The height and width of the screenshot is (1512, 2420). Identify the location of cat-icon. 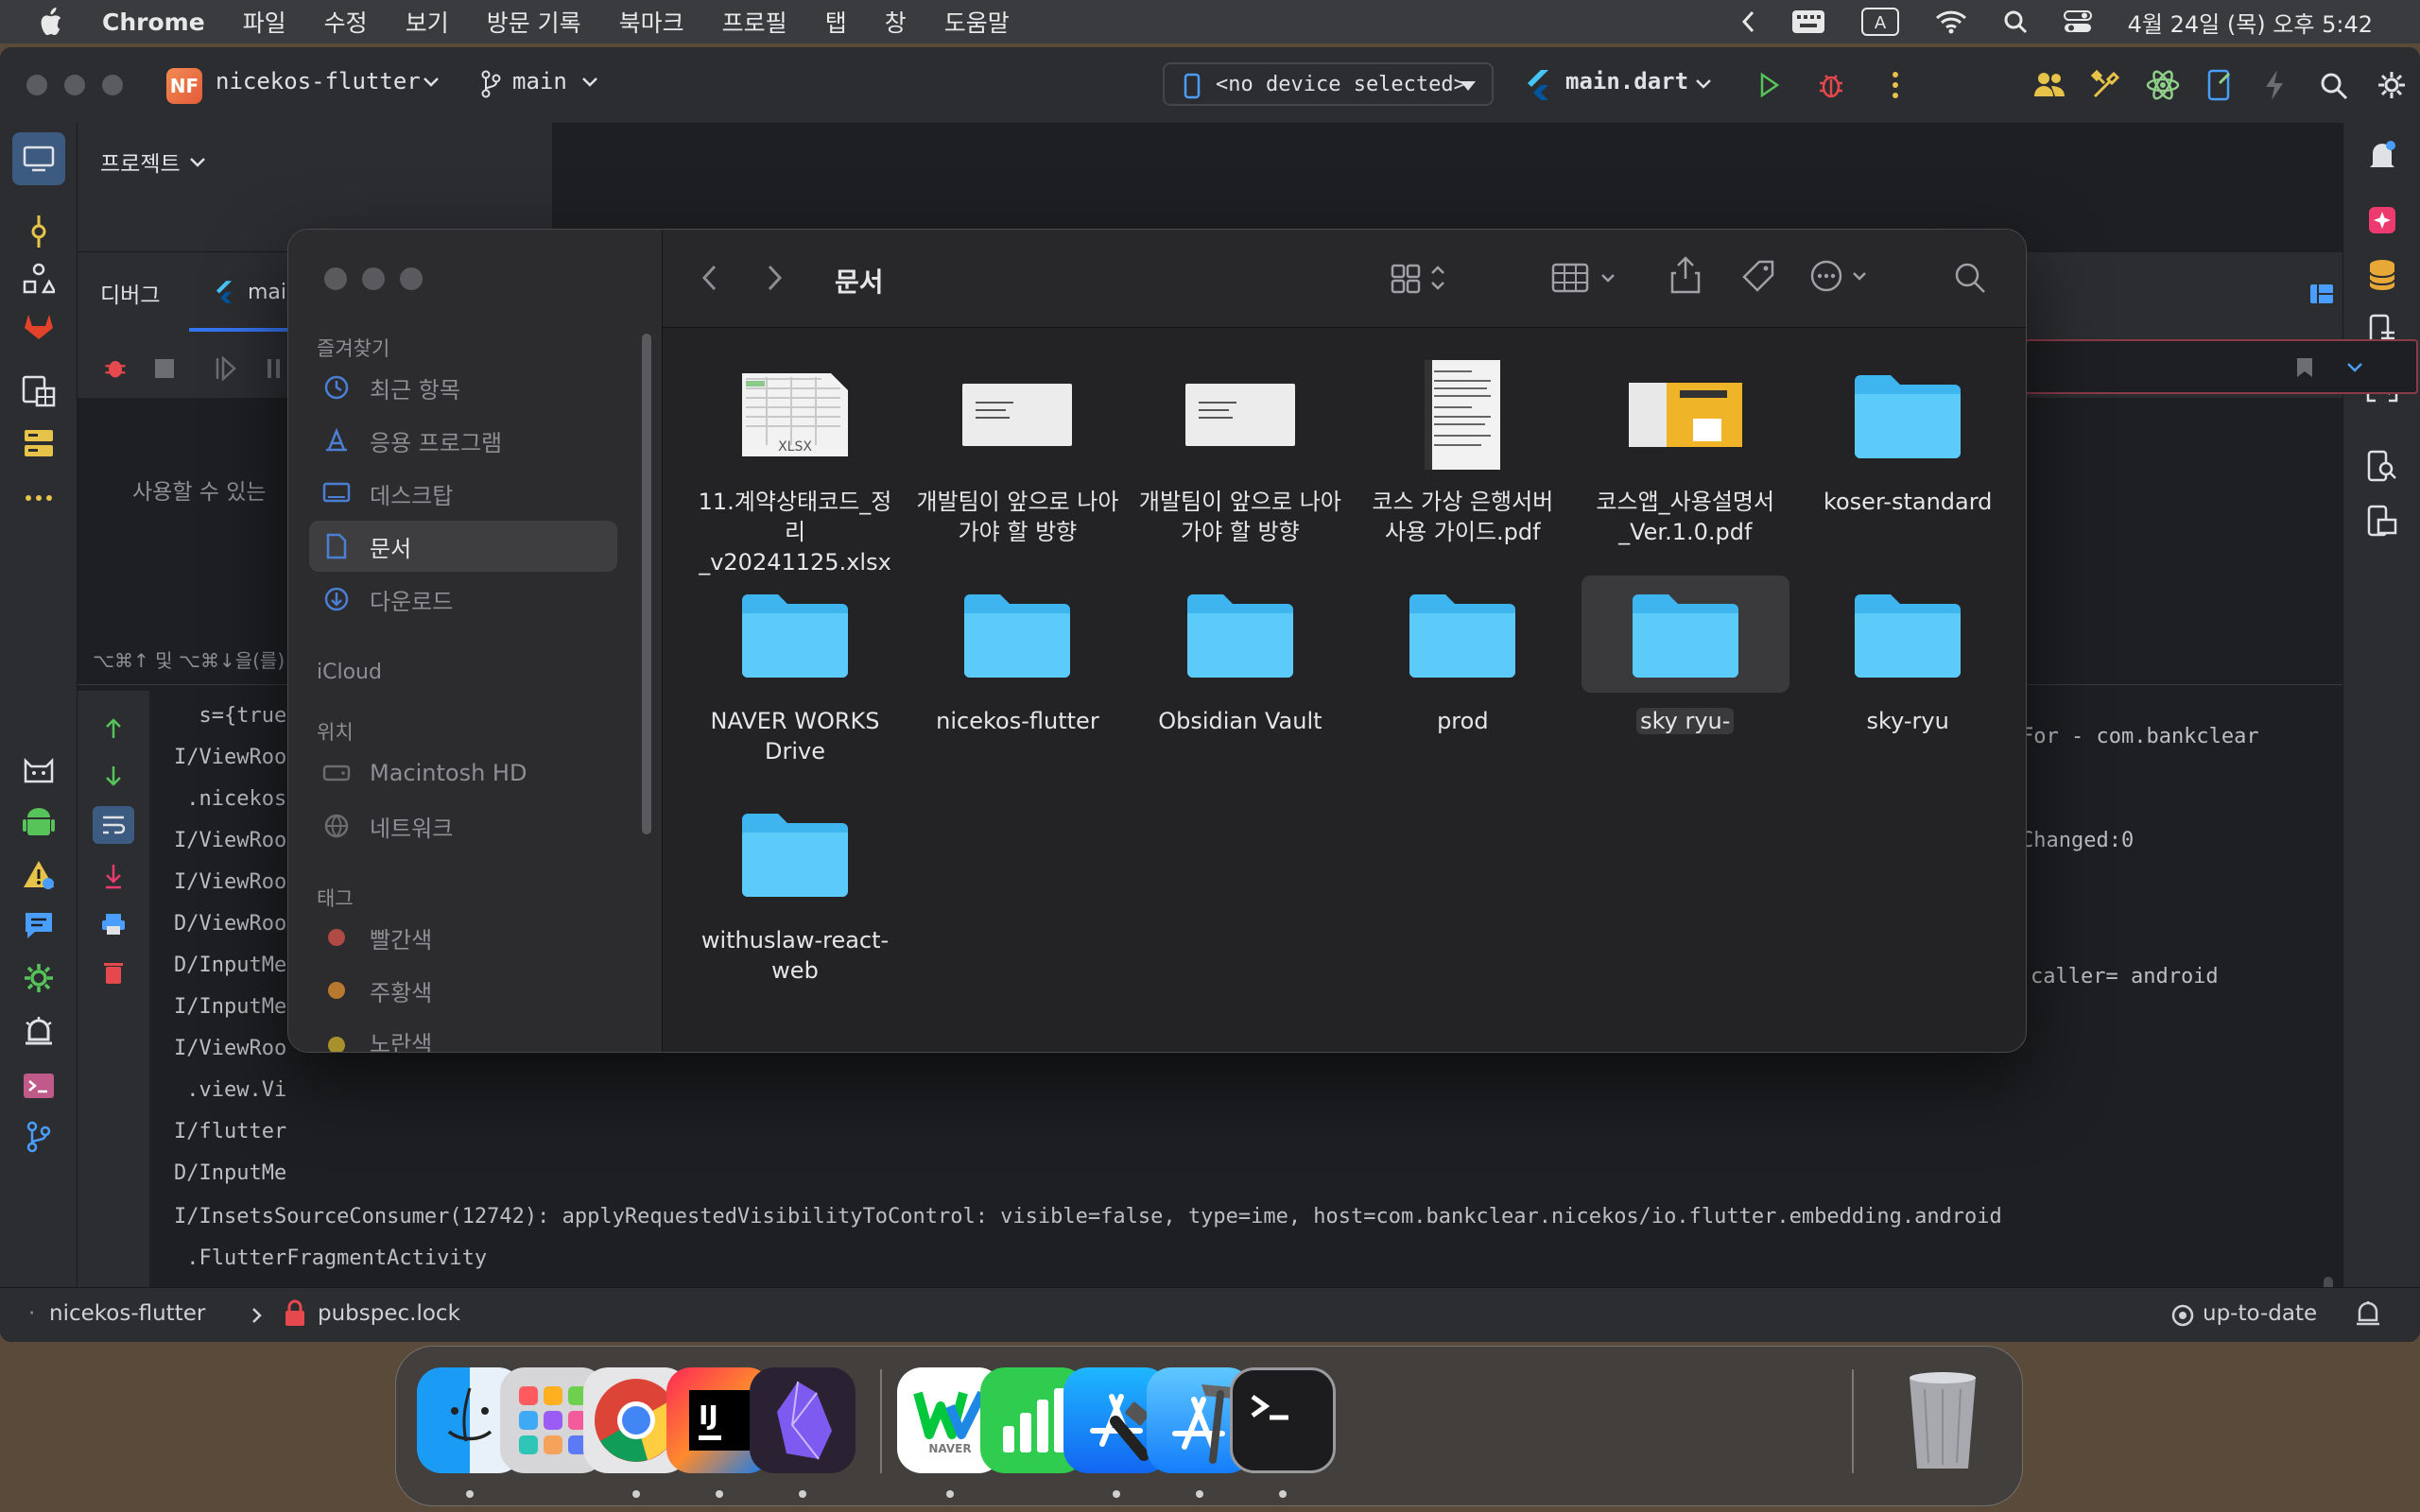
(39, 772).